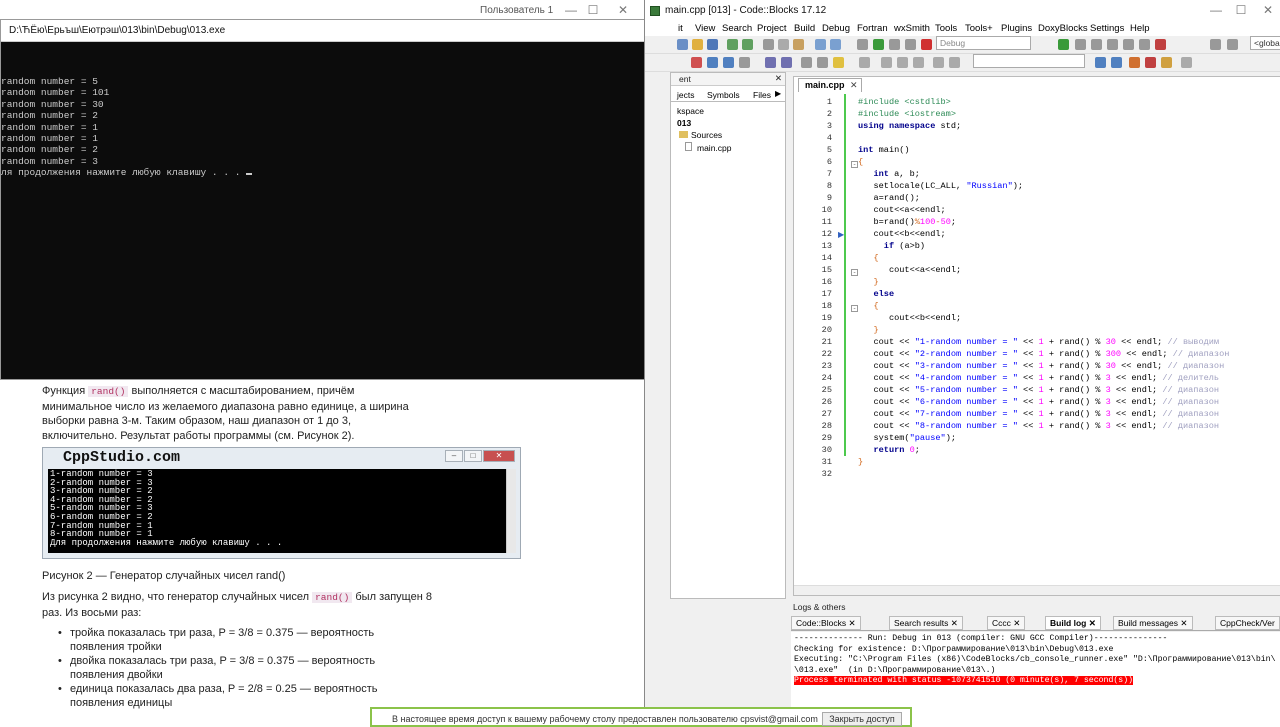 The image size is (1280, 727). Describe the element at coordinates (697, 44) in the screenshot. I see `open-icon` at that location.